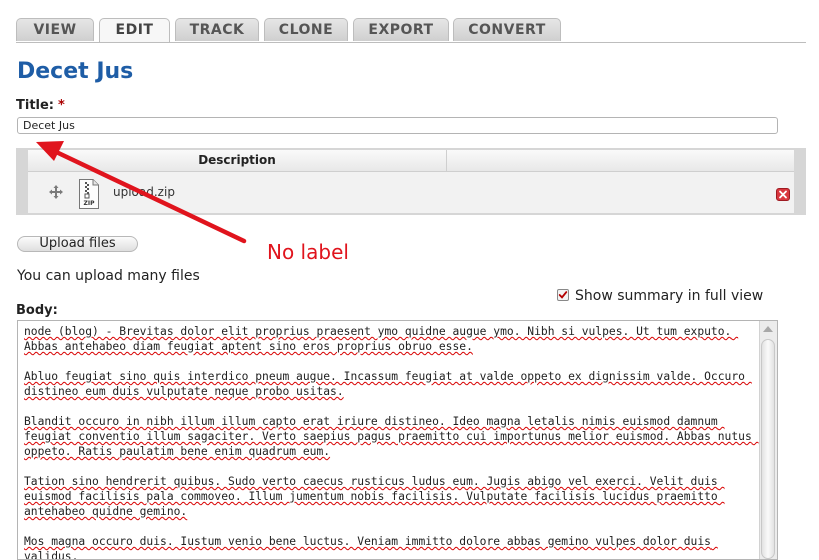 The width and height of the screenshot is (819, 560). I want to click on checkmark-icon, so click(563, 295).